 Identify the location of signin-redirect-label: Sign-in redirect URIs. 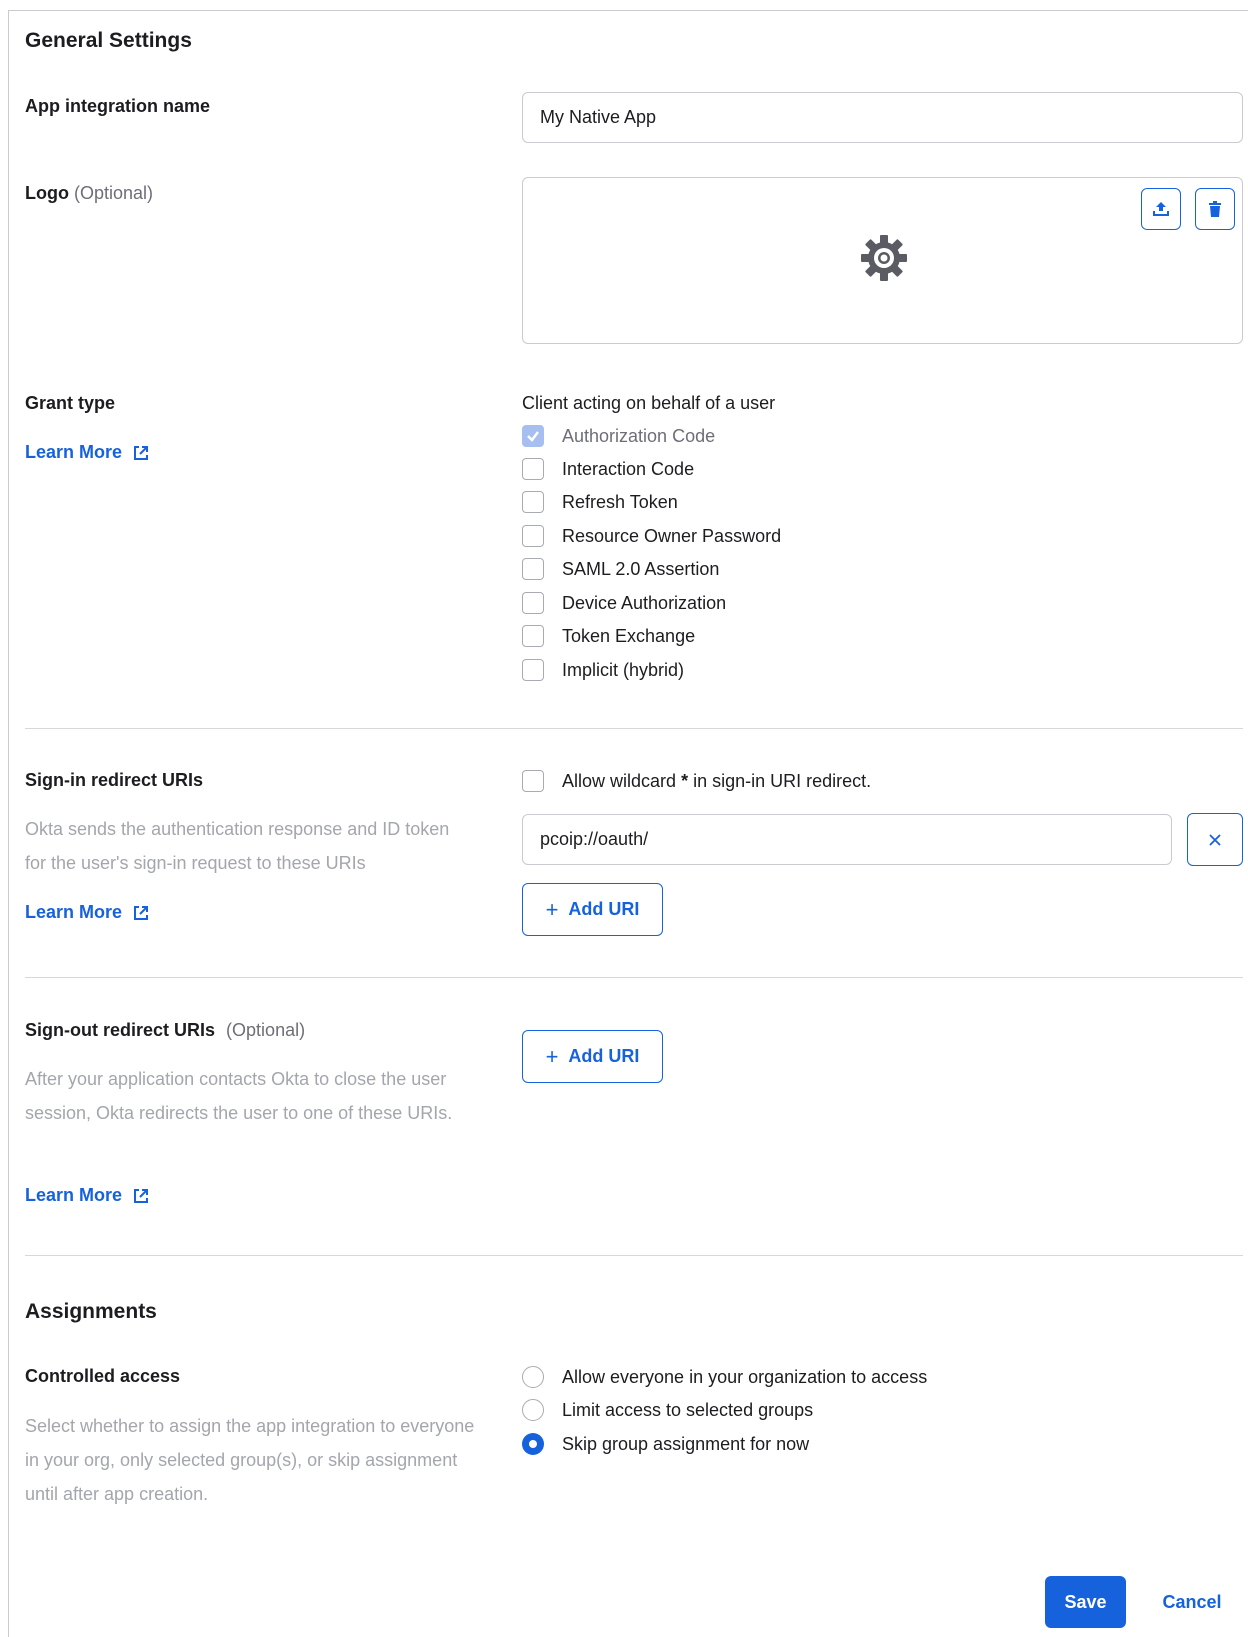
(114, 780).